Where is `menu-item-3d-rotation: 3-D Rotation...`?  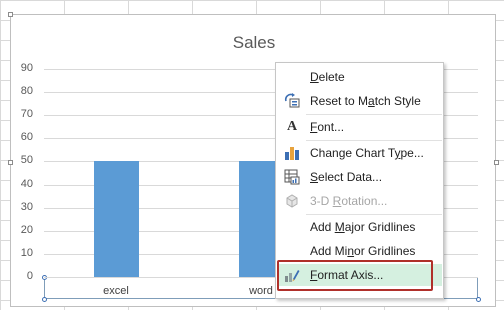 menu-item-3d-rotation: 3-D Rotation... is located at coordinates (359, 201).